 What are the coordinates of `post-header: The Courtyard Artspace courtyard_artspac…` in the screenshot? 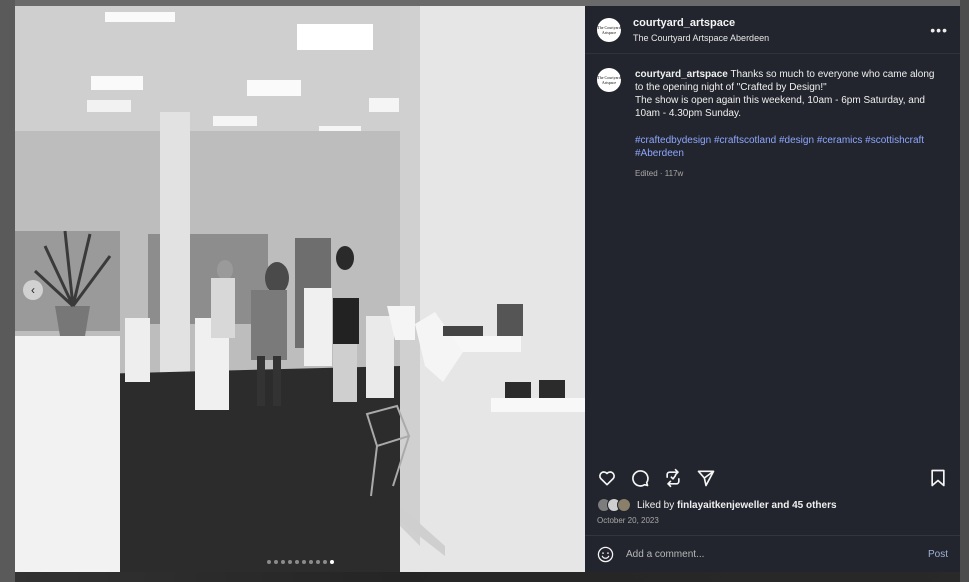 It's located at (772, 30).